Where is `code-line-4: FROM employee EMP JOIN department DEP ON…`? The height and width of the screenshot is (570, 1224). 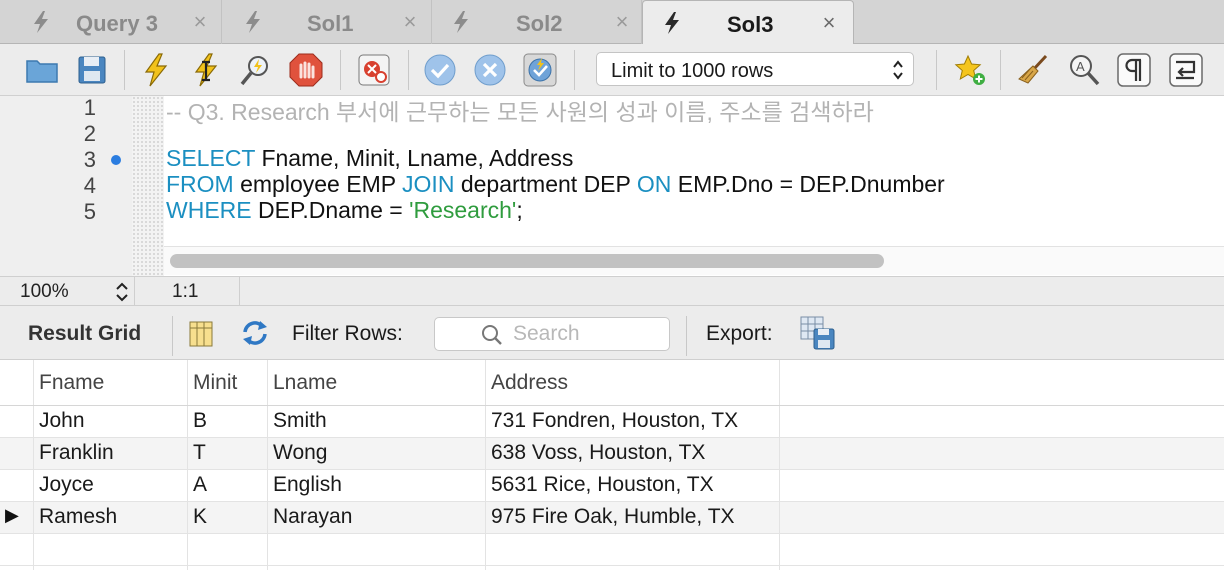
code-line-4: FROM employee EMP JOIN department DEP ON… is located at coordinates (555, 184).